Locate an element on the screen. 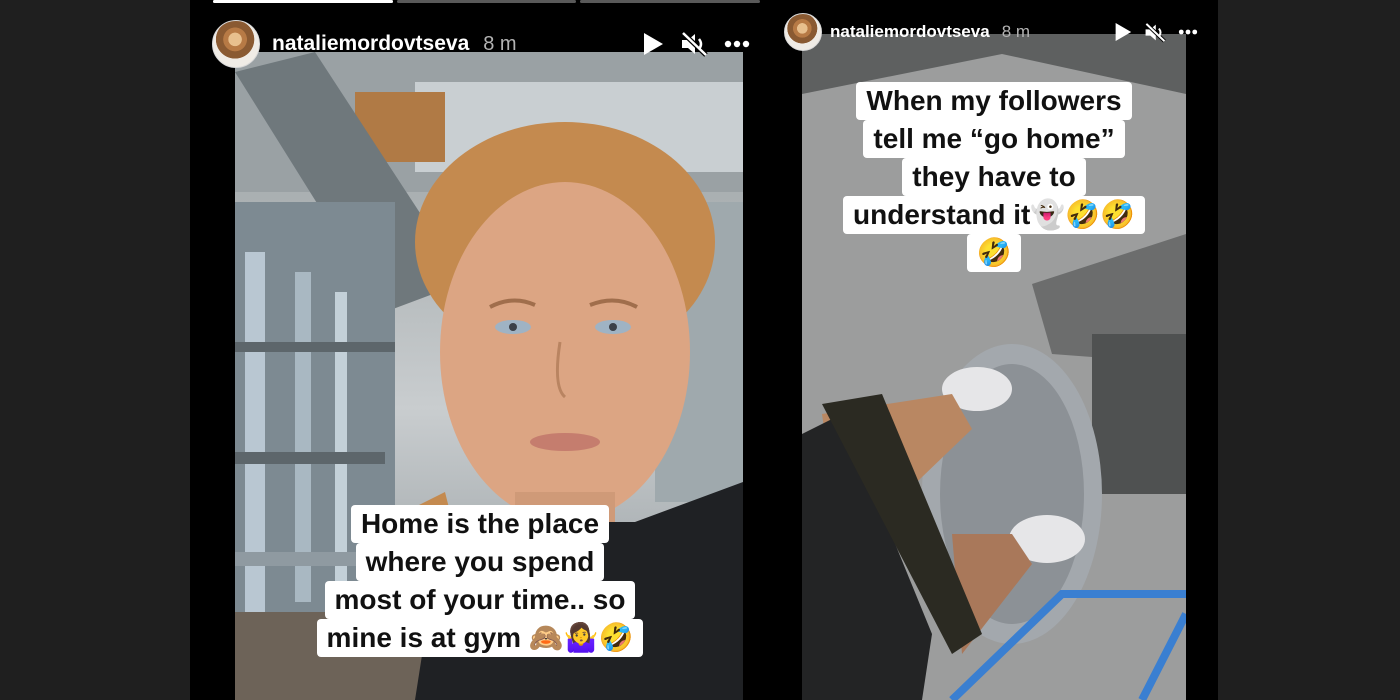  caption-line: 🤣 is located at coordinates (994, 253).